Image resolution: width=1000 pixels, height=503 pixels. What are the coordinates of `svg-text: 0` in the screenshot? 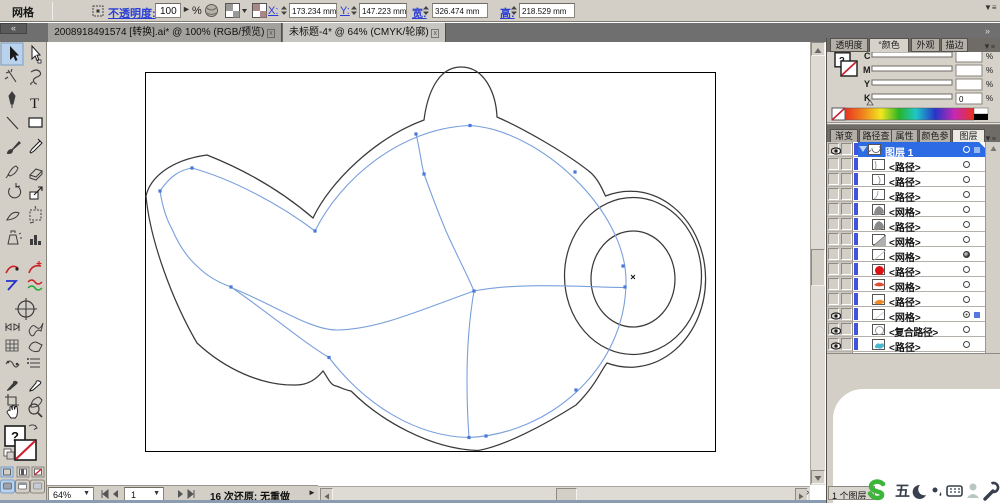 It's located at (961, 99).